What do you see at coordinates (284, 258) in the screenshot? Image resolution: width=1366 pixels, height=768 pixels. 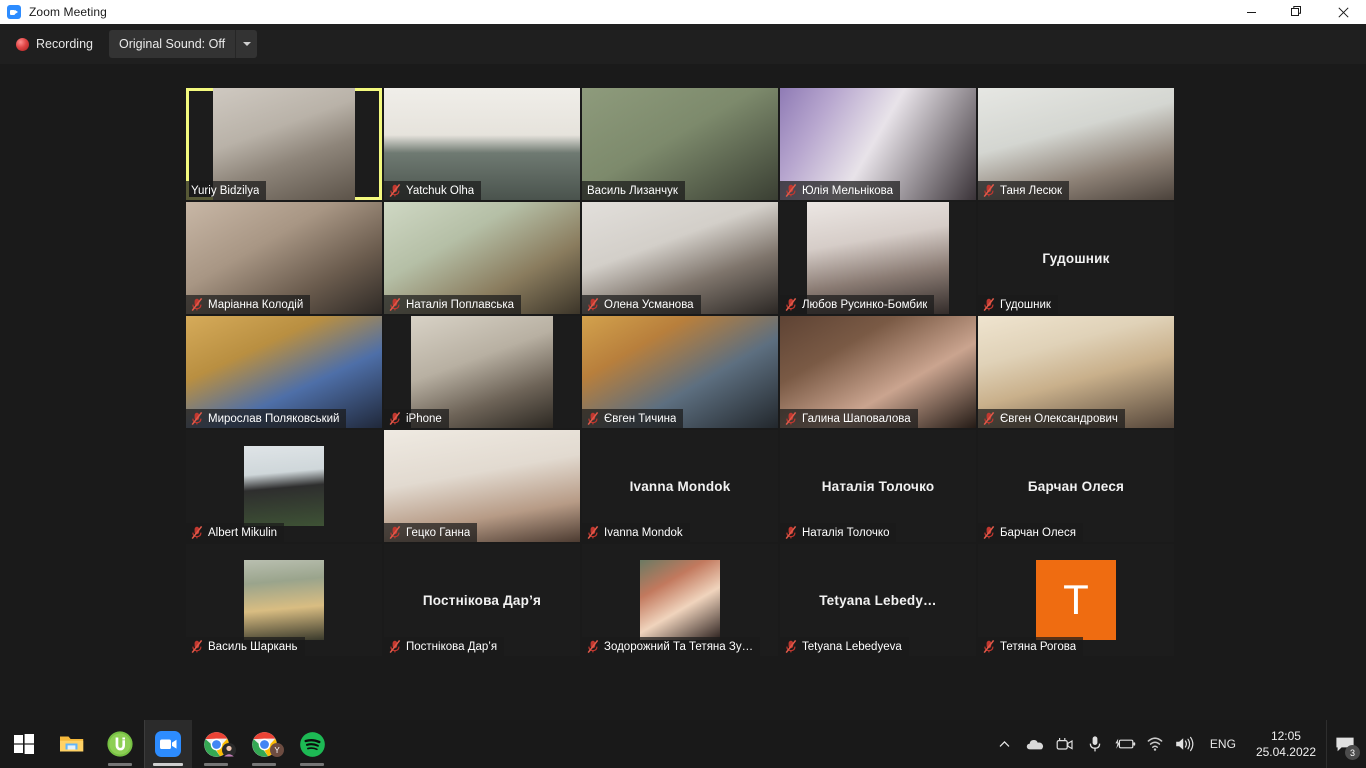 I see `participant-tile: Маріанна Колодій` at bounding box center [284, 258].